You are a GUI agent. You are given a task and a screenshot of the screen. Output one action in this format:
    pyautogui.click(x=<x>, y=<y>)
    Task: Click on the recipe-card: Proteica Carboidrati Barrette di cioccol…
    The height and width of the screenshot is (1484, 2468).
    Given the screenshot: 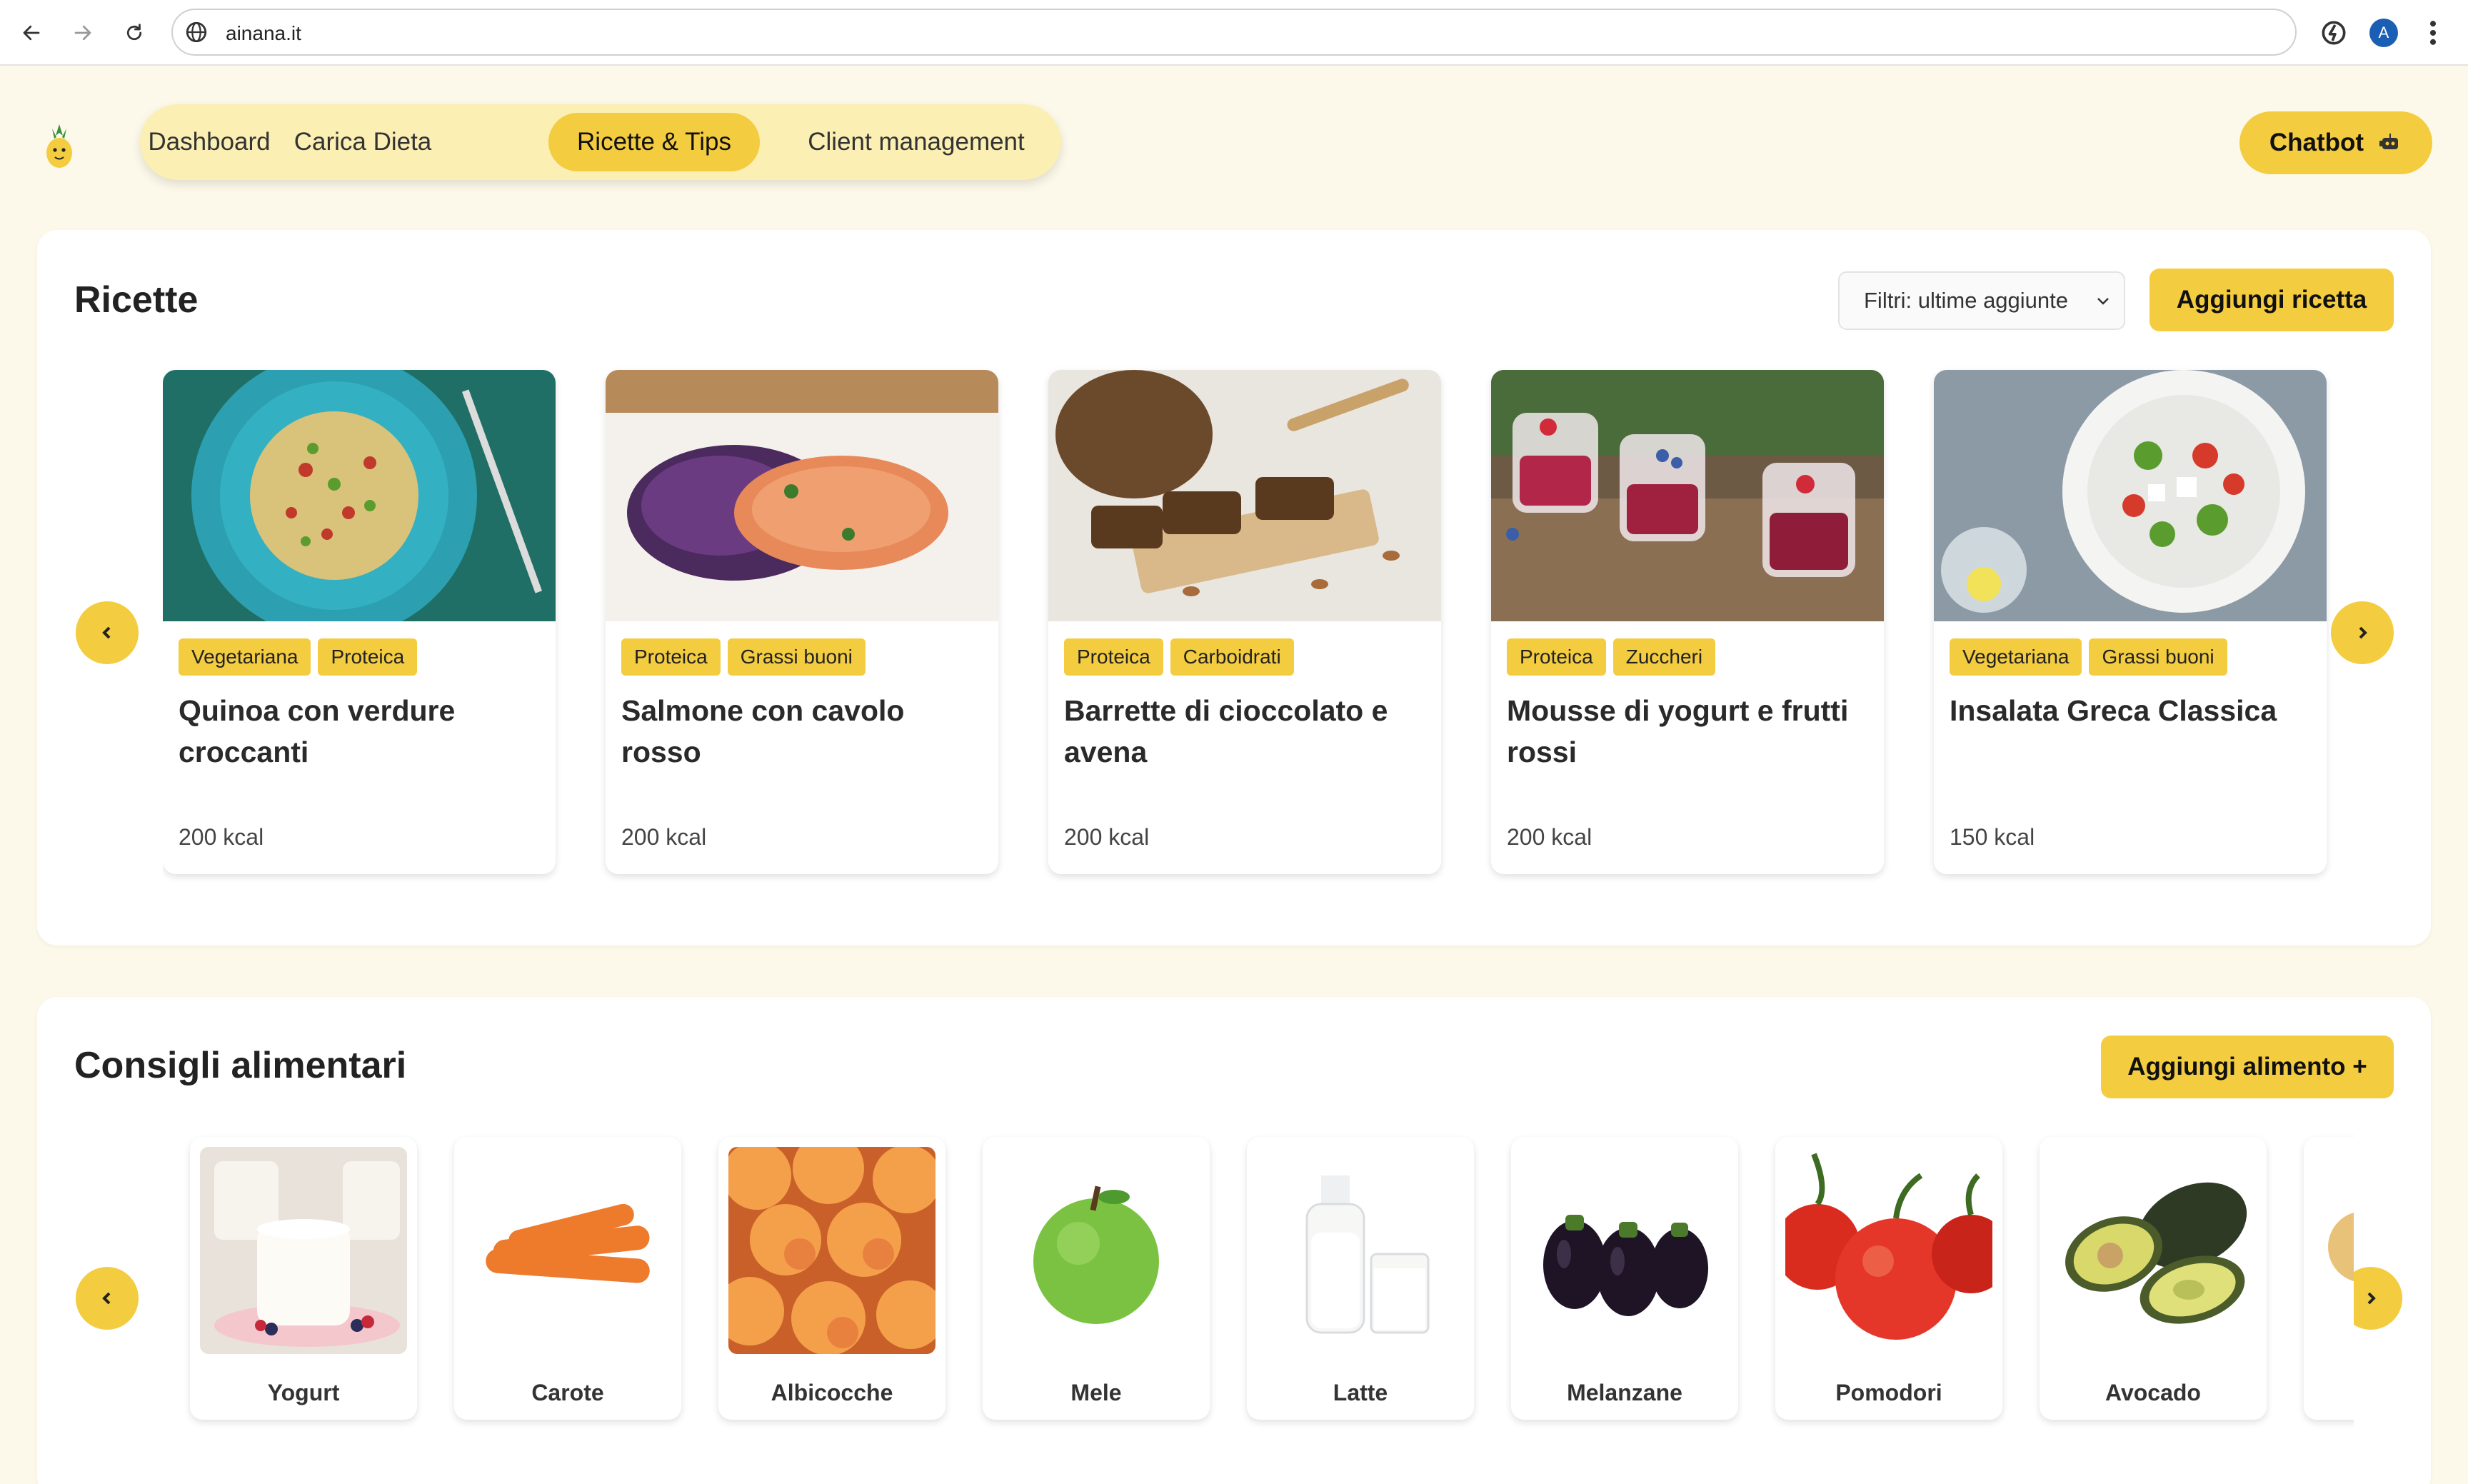 What is the action you would take?
    pyautogui.click(x=1244, y=622)
    